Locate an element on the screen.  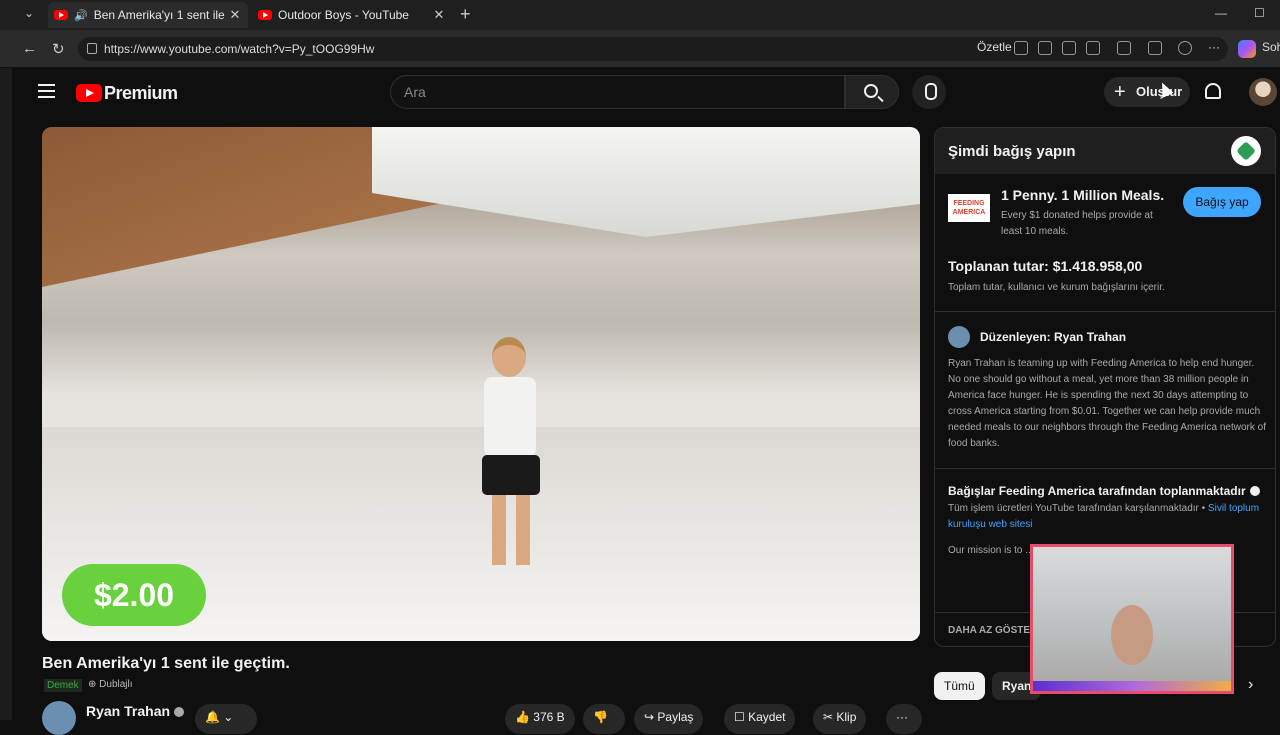
organizer-avatar is located at coordinates (959, 337).